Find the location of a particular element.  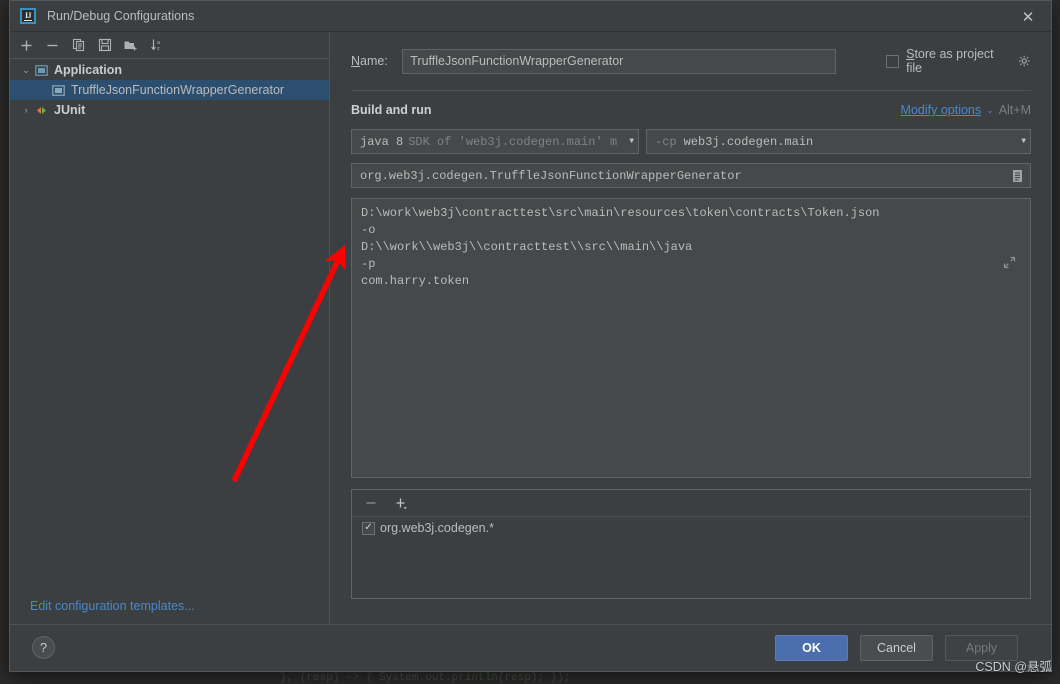

folder-add-icon is located at coordinates (130, 45).